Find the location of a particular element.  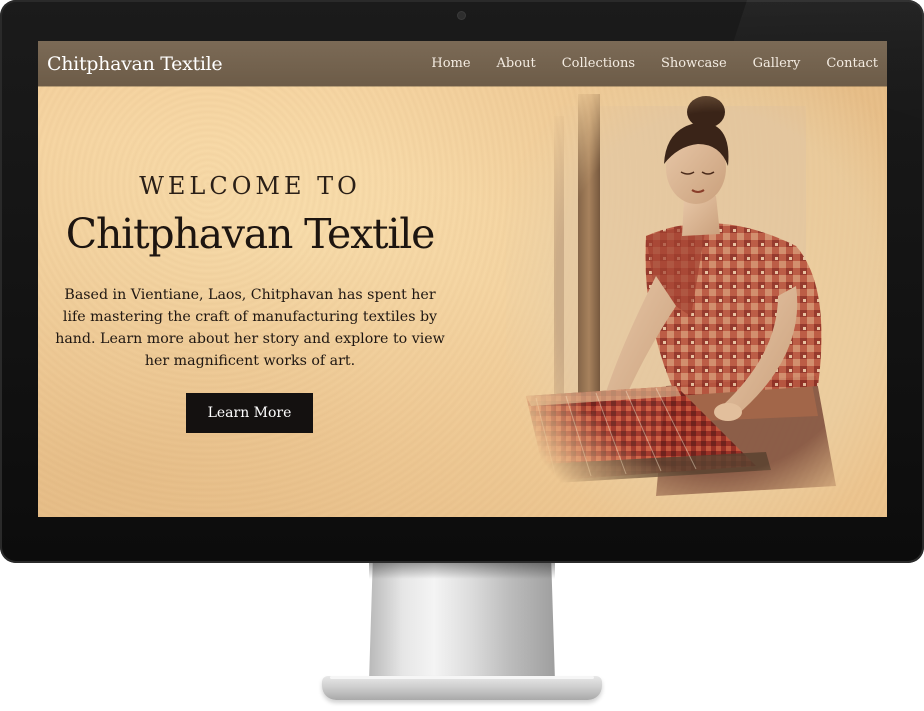

learn-more-button: Learn More is located at coordinates (249, 413).